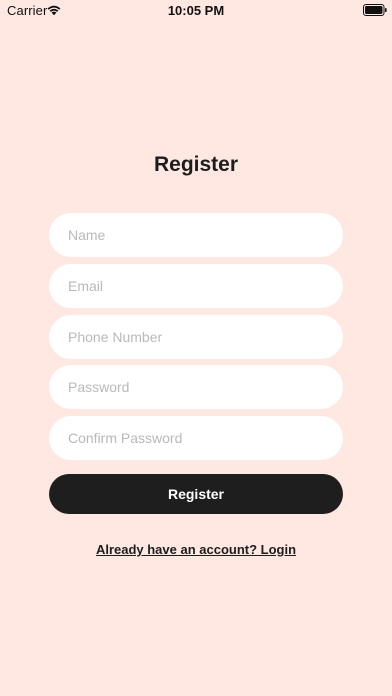 This screenshot has height=696, width=392. I want to click on register-button: Register, so click(196, 494).